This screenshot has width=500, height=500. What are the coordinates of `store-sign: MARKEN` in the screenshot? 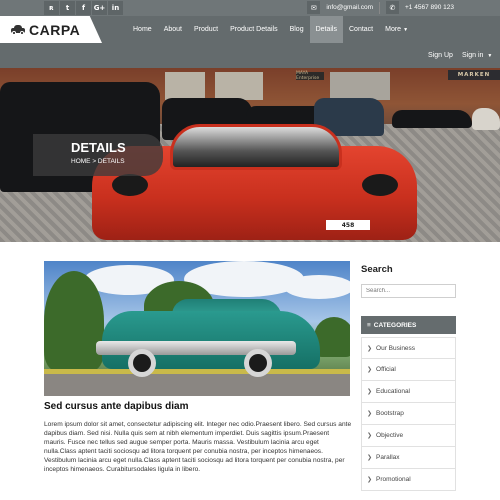 It's located at (474, 75).